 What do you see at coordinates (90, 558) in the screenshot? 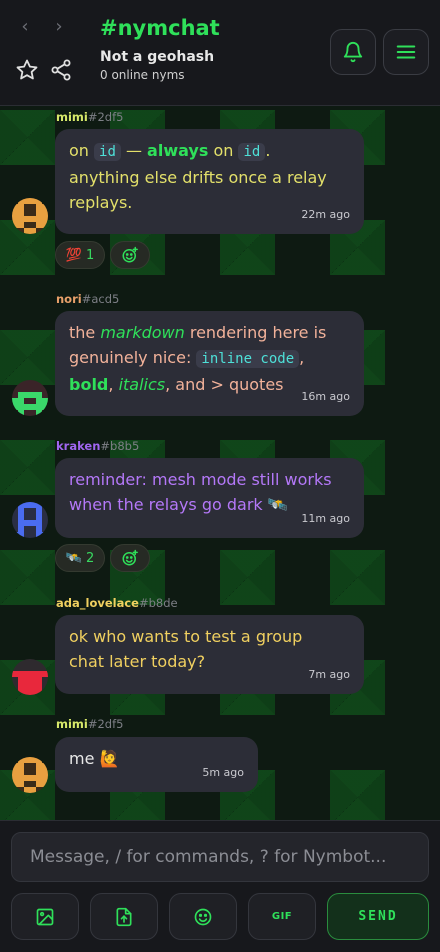
I see `reaction-count: 2` at bounding box center [90, 558].